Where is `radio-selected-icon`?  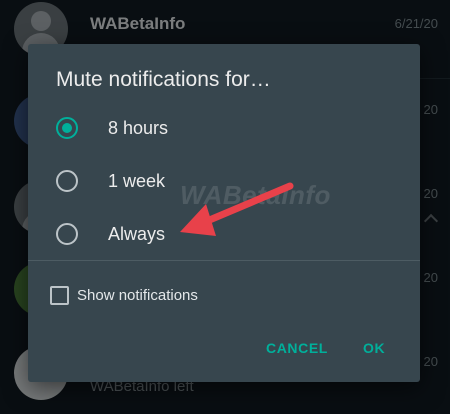
radio-selected-icon is located at coordinates (67, 128).